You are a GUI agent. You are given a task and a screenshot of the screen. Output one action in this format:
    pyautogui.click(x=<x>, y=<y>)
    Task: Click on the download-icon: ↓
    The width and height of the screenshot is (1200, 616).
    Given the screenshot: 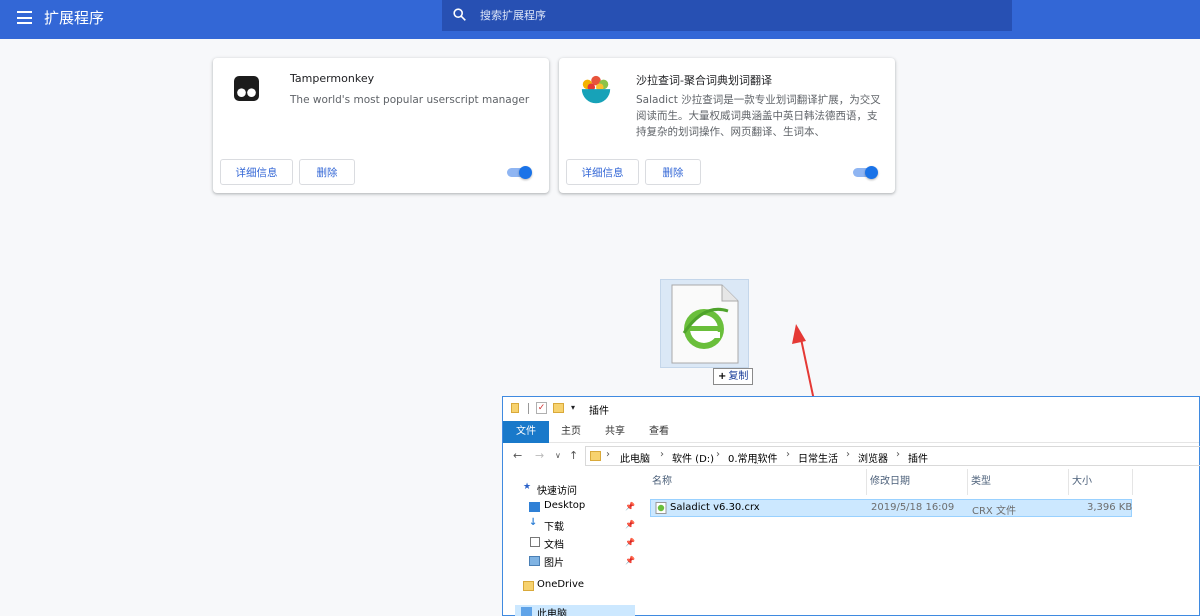 What is the action you would take?
    pyautogui.click(x=533, y=522)
    